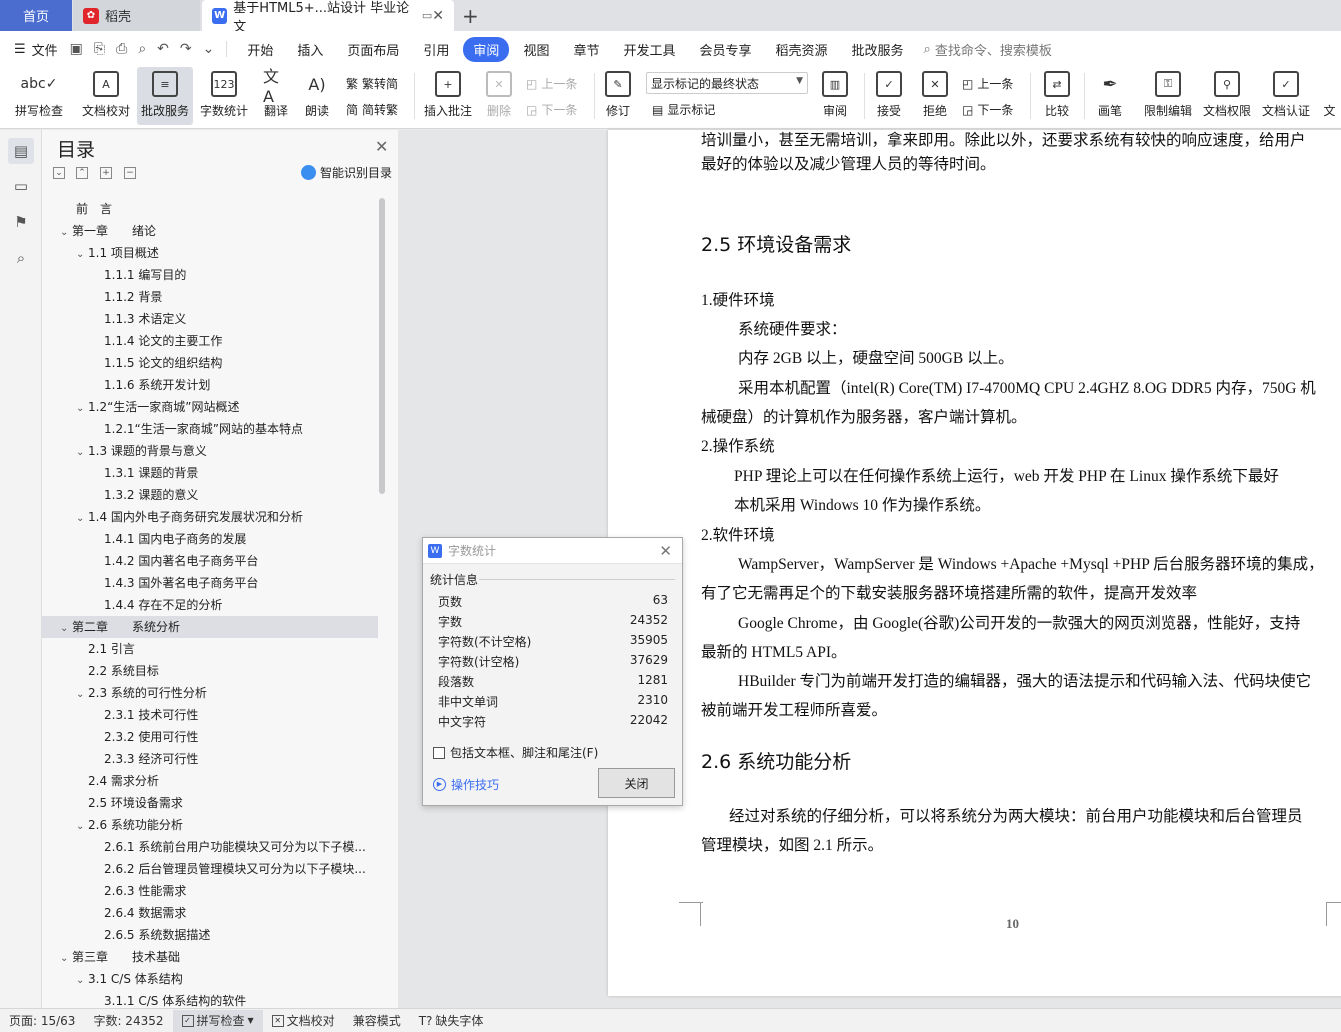 The width and height of the screenshot is (1341, 1032). What do you see at coordinates (470, 16) in the screenshot?
I see `add-tab-button: +` at bounding box center [470, 16].